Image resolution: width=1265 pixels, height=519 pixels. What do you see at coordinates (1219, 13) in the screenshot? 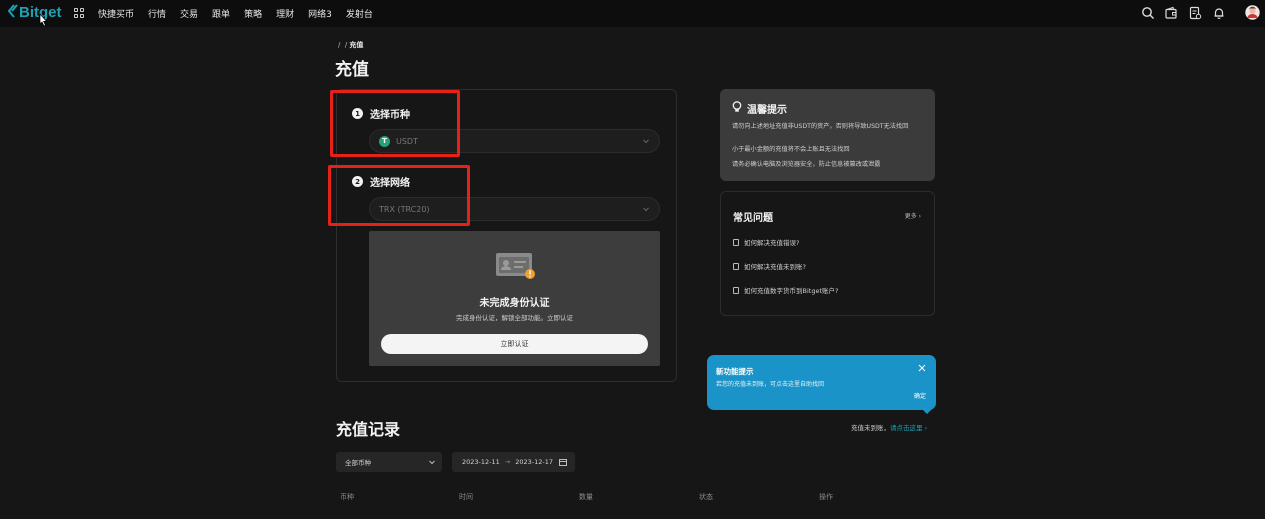
I see `notification-bell-icon` at bounding box center [1219, 13].